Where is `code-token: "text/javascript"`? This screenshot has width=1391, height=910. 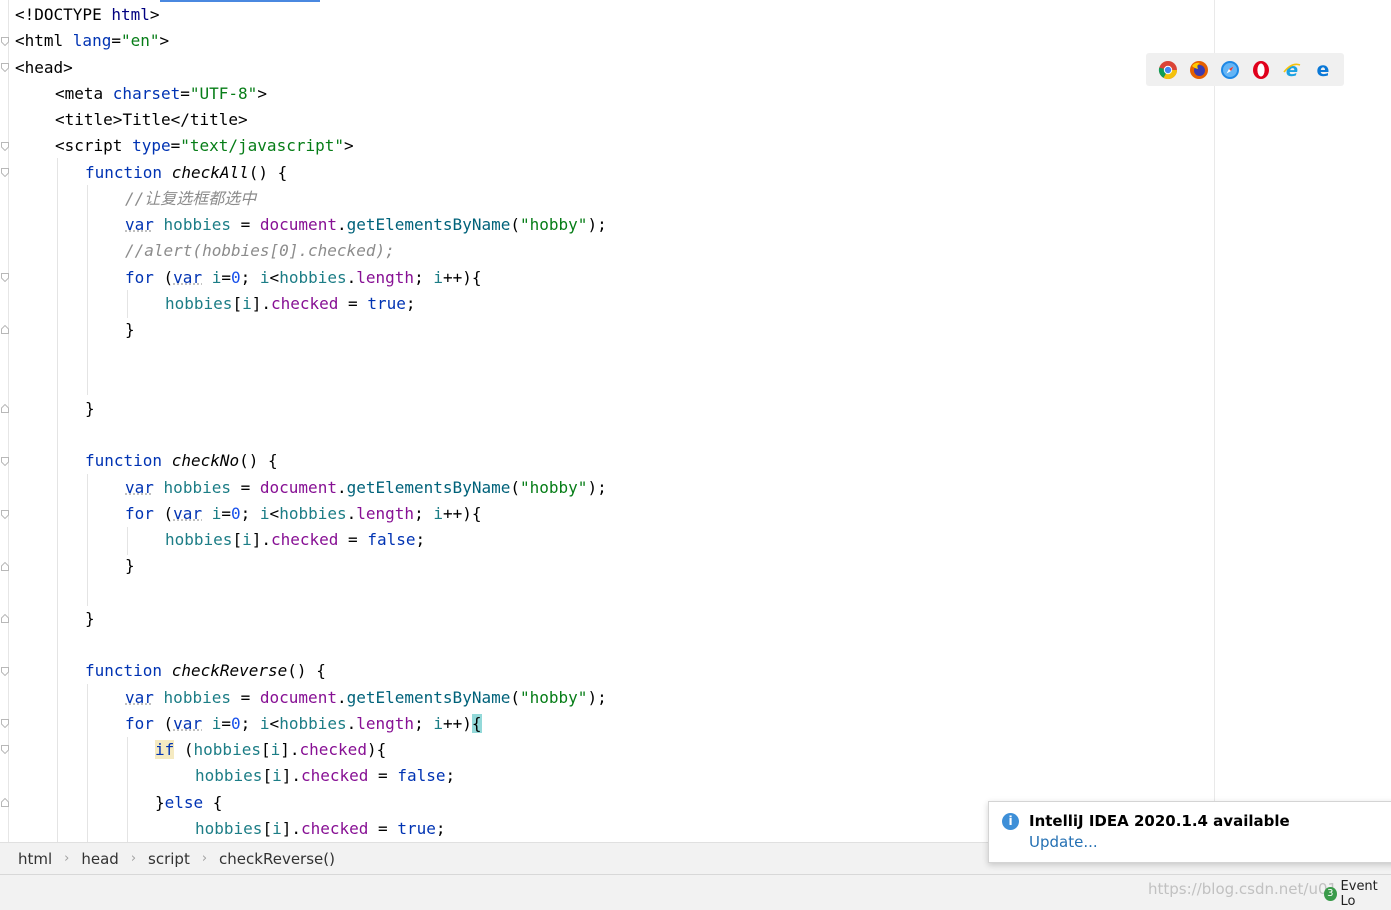
code-token: "text/javascript" is located at coordinates (262, 145).